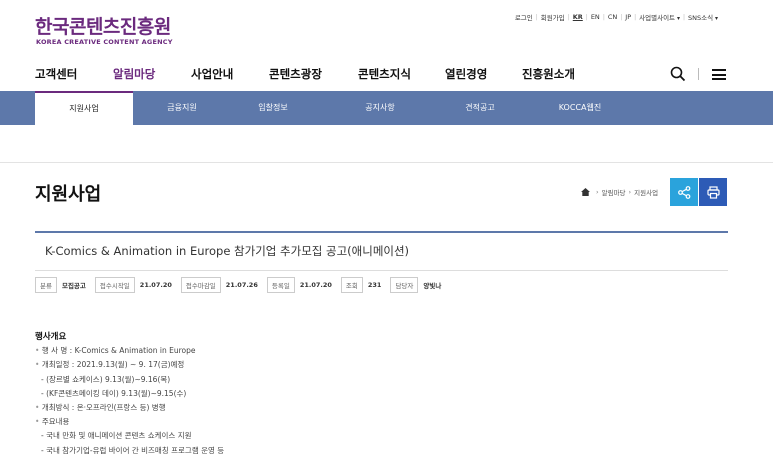  I want to click on meta-label: 분류, so click(46, 285).